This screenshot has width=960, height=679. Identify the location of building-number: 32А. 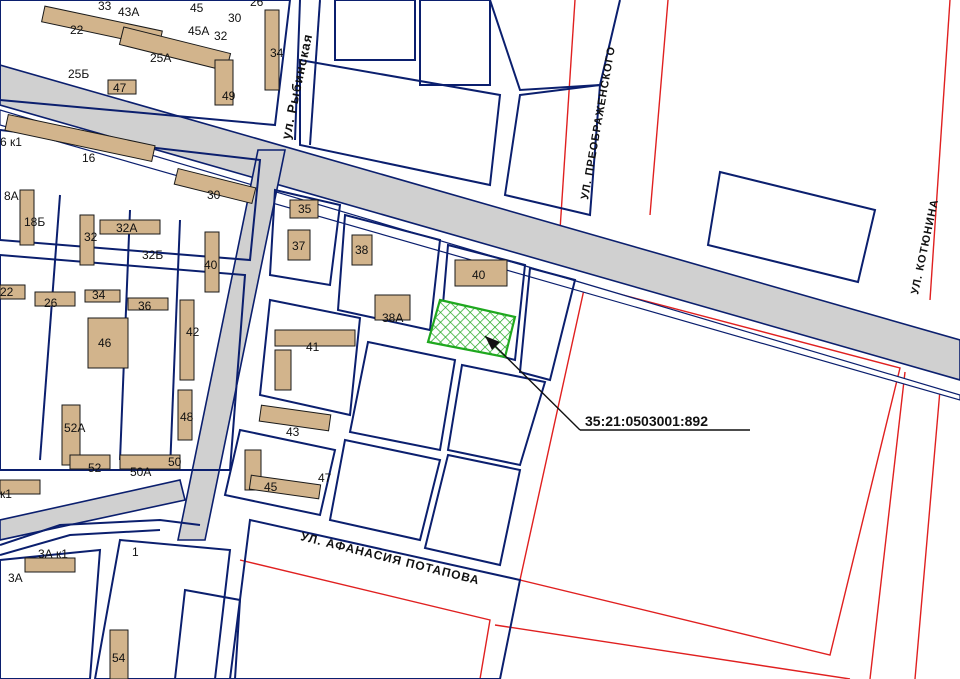
(126, 228).